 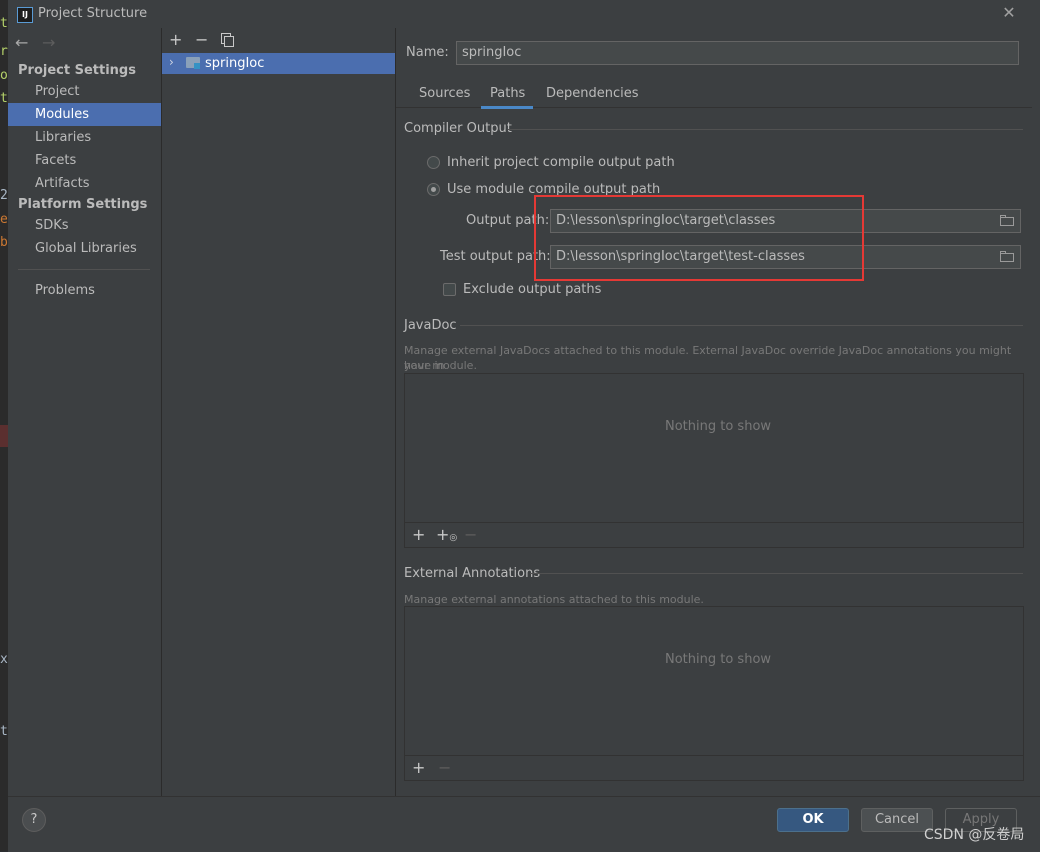 I want to click on javadoc-toolbar, so click(x=714, y=523).